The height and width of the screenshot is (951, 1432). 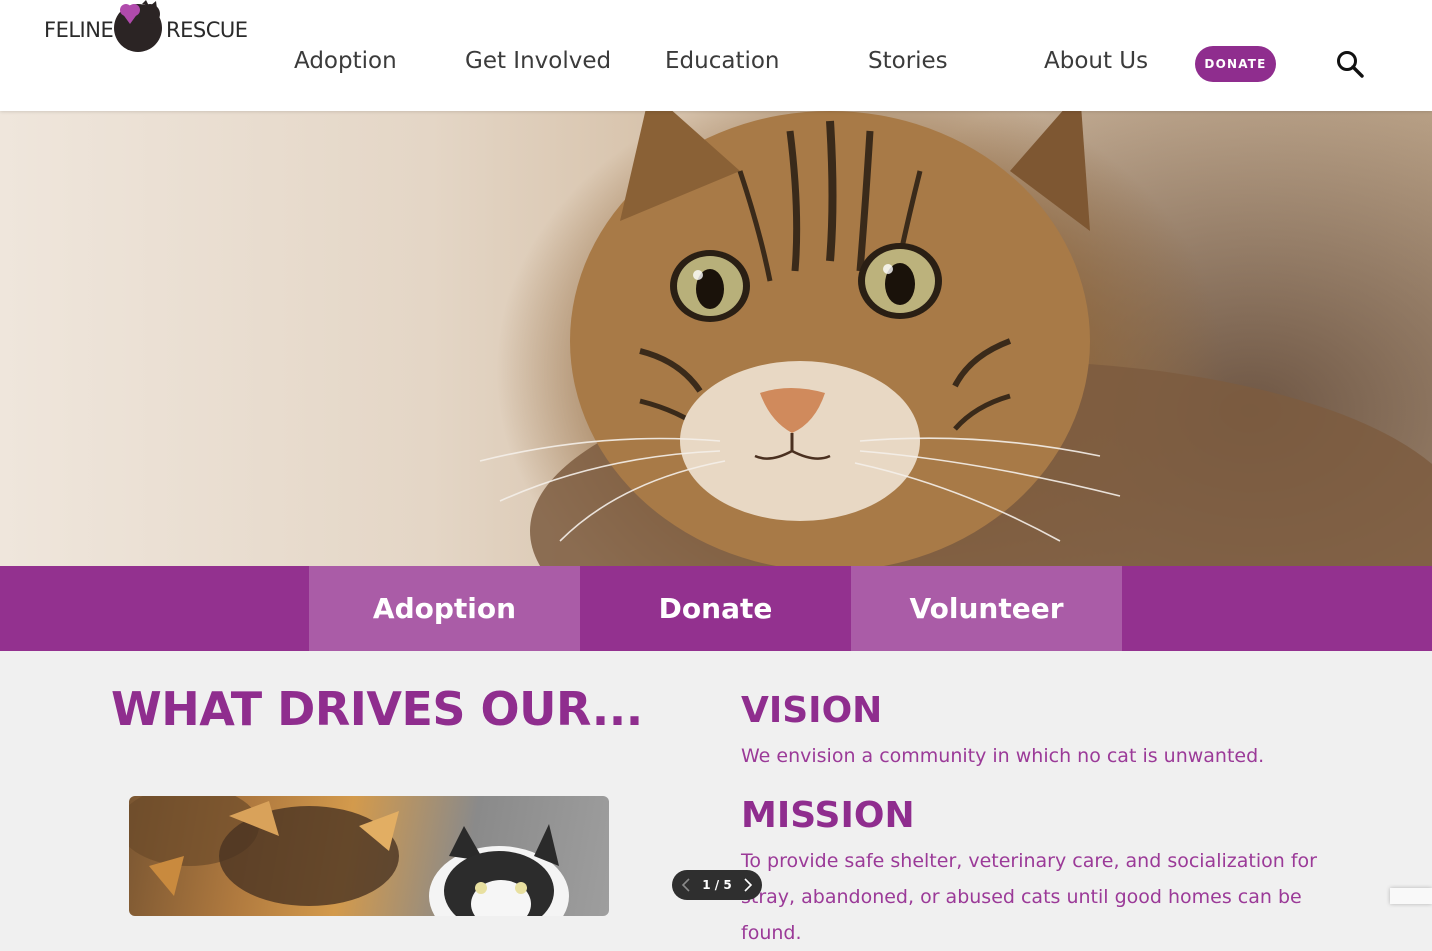 I want to click on donate-tile: Donate, so click(x=715, y=608).